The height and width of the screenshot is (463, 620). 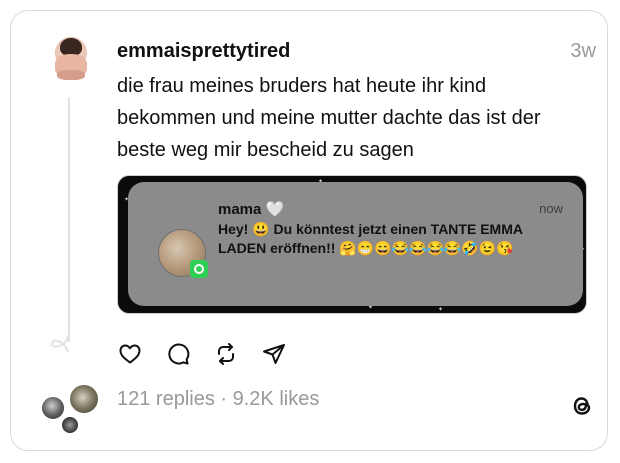 What do you see at coordinates (178, 354) in the screenshot?
I see `comment-icon` at bounding box center [178, 354].